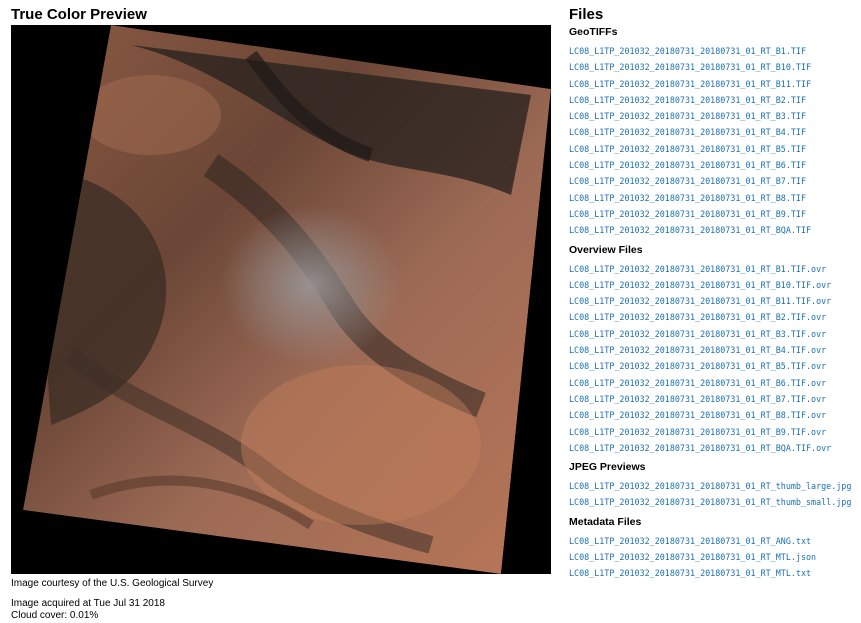 Image resolution: width=861 pixels, height=623 pixels. I want to click on cloud-cover: Cloud cover: 0.01%, so click(55, 615).